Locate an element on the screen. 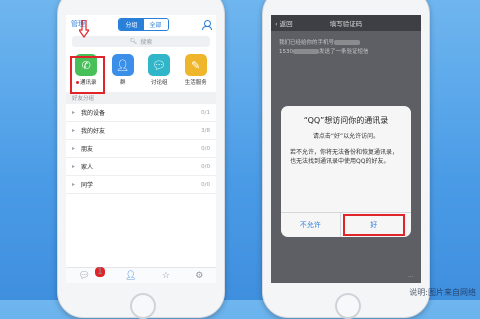 Image resolution: width=480 pixels, height=319 pixels. allow-button: 好 is located at coordinates (373, 225).